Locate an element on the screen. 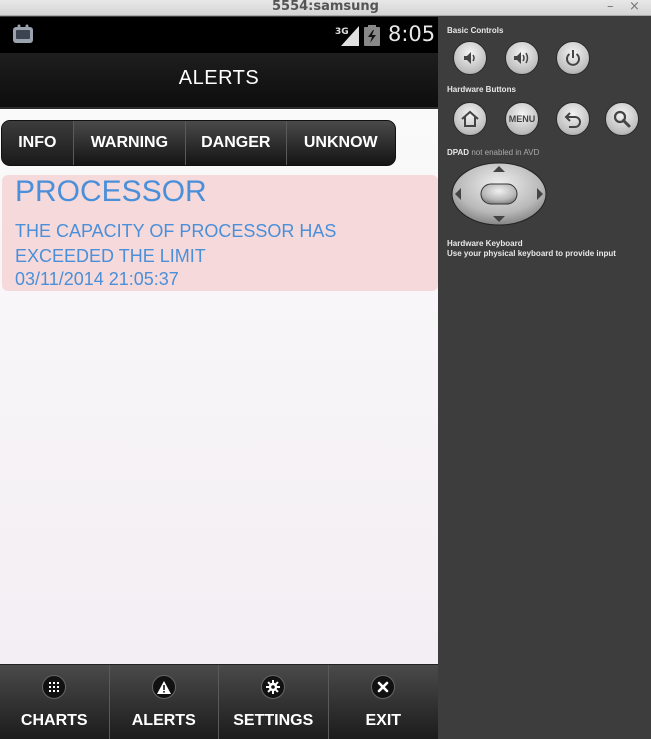 The image size is (651, 739). tab-label: CHARTS is located at coordinates (54, 720).